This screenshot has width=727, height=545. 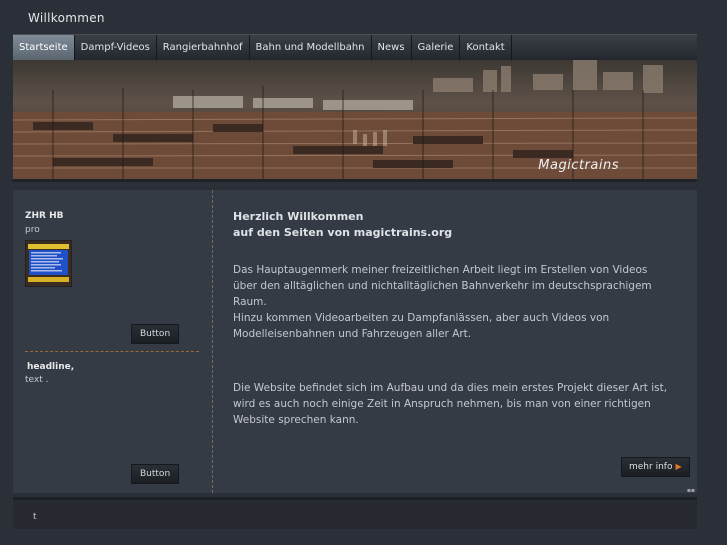 What do you see at coordinates (32, 230) in the screenshot?
I see `sidebar-subtitle: pro` at bounding box center [32, 230].